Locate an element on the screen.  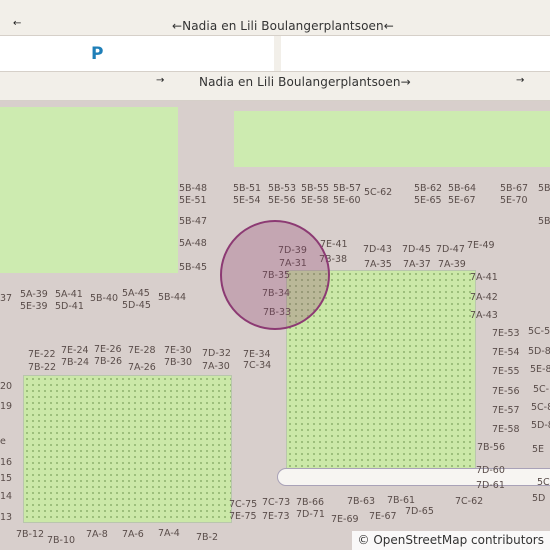
house-number-label: 7C-62 is located at coordinates (469, 501).